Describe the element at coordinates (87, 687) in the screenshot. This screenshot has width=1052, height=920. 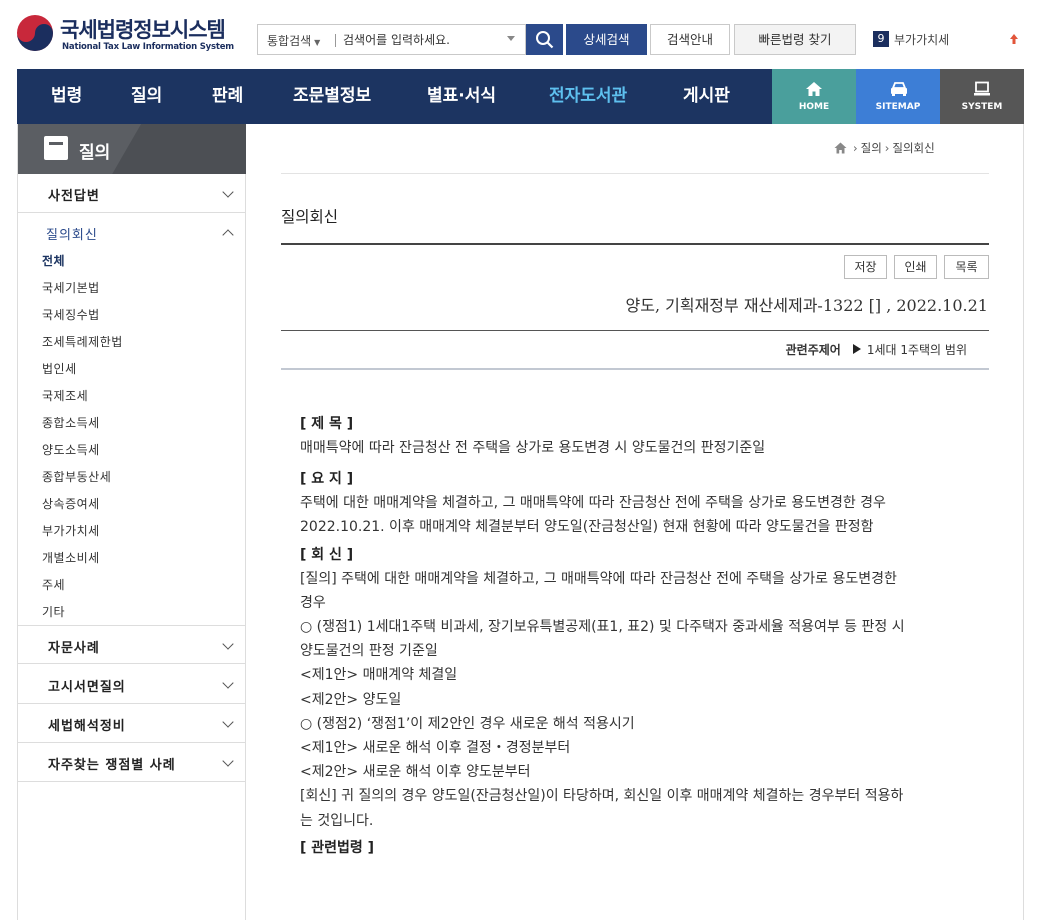
I see `sidebar-group-label: 고시서면질의` at that location.